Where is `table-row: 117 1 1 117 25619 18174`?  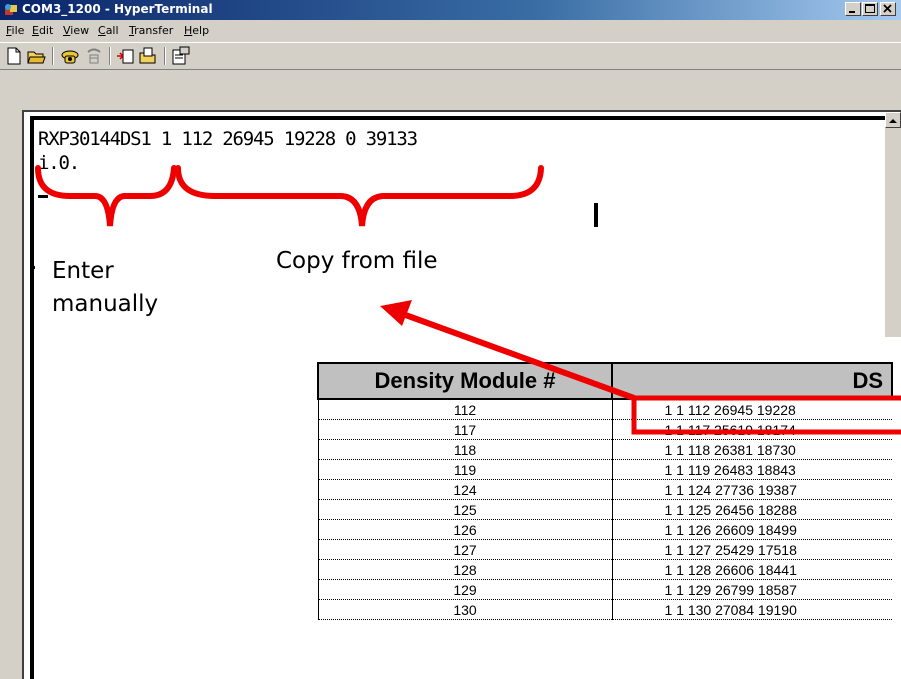 table-row: 117 1 1 117 25619 18174 is located at coordinates (604, 429).